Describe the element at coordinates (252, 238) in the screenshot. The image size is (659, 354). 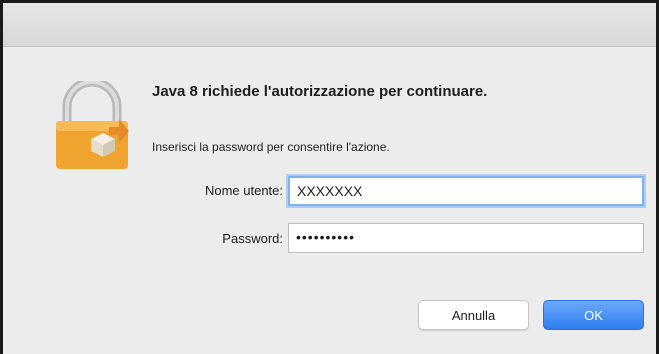
I see `password-label: Password:` at that location.